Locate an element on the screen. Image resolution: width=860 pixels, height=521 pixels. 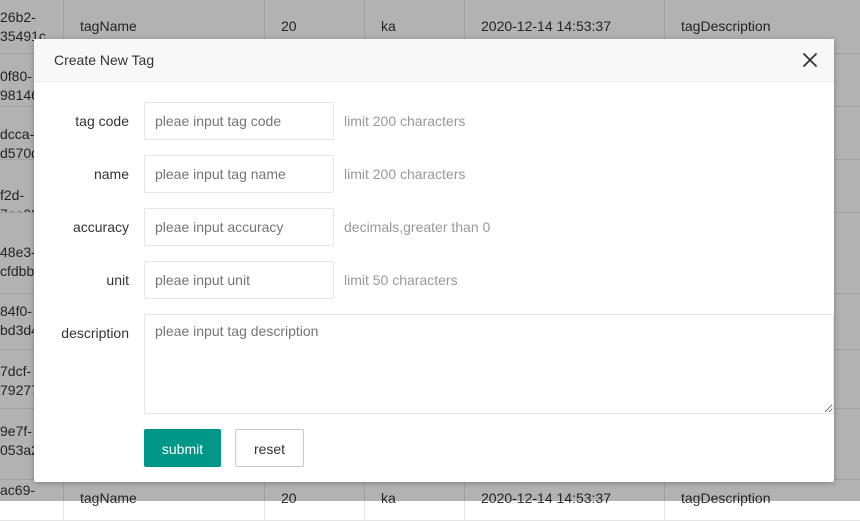
name-hint: limit 200 characters is located at coordinates (405, 174).